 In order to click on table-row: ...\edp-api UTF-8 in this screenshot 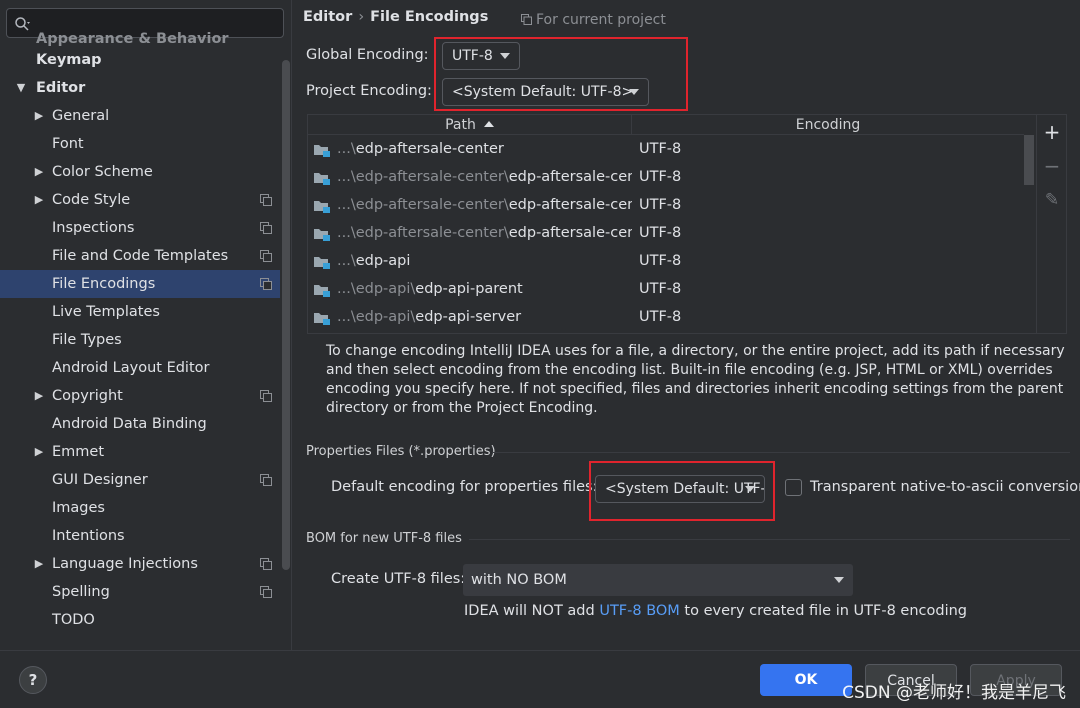, I will do `click(666, 261)`.